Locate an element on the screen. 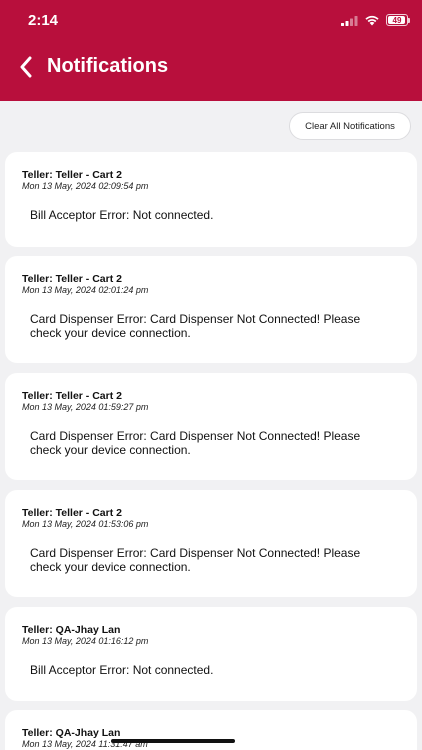 The width and height of the screenshot is (422, 750). status-icons: 49 is located at coordinates (375, 20).